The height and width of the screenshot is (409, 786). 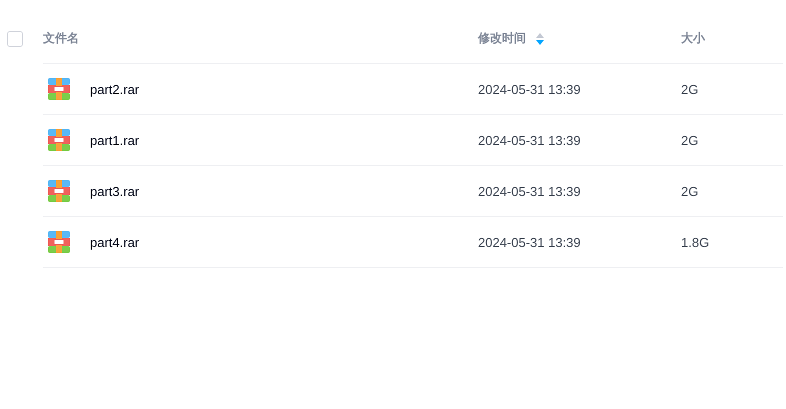 I want to click on select-all-checkbox, so click(x=15, y=39).